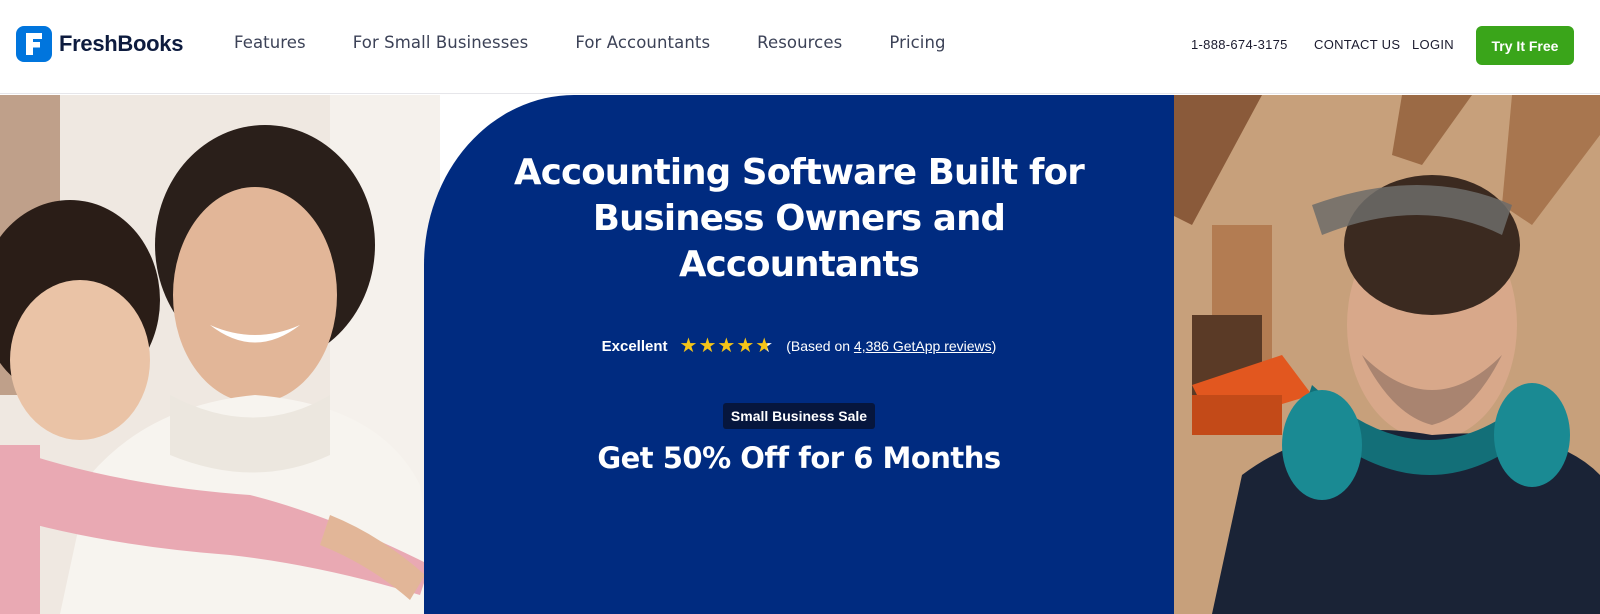  Describe the element at coordinates (642, 42) in the screenshot. I see `nav-for-accountants: For Accountants` at that location.